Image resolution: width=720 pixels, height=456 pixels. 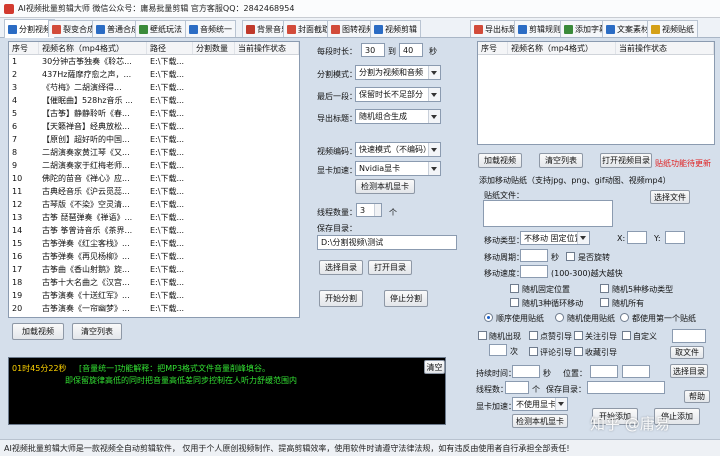 I want to click on take-file-button: 取文件, so click(x=687, y=352).